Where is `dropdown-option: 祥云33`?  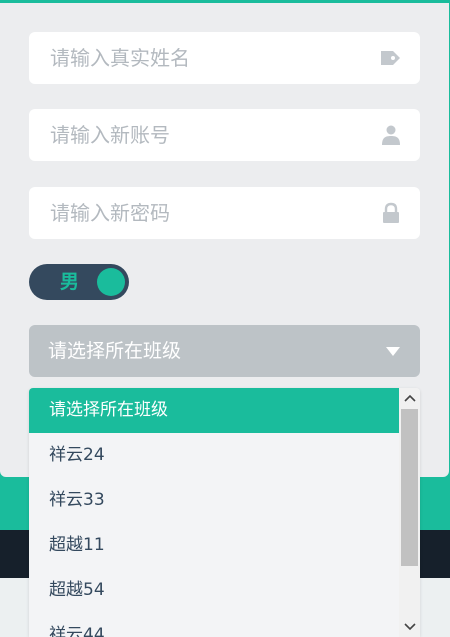 dropdown-option: 祥云33 is located at coordinates (214, 500).